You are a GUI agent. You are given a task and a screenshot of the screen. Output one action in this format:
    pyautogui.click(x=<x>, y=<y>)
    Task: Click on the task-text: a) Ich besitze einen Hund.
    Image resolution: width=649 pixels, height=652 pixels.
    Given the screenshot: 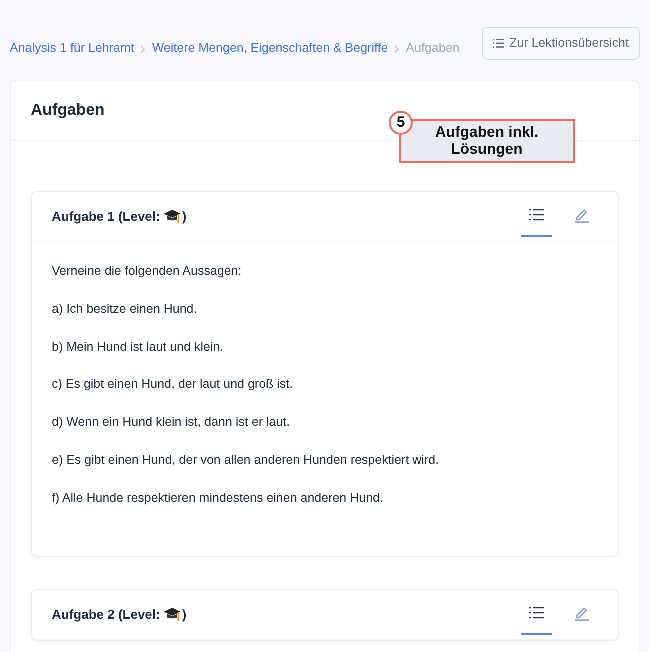 What is the action you would take?
    pyautogui.click(x=125, y=309)
    